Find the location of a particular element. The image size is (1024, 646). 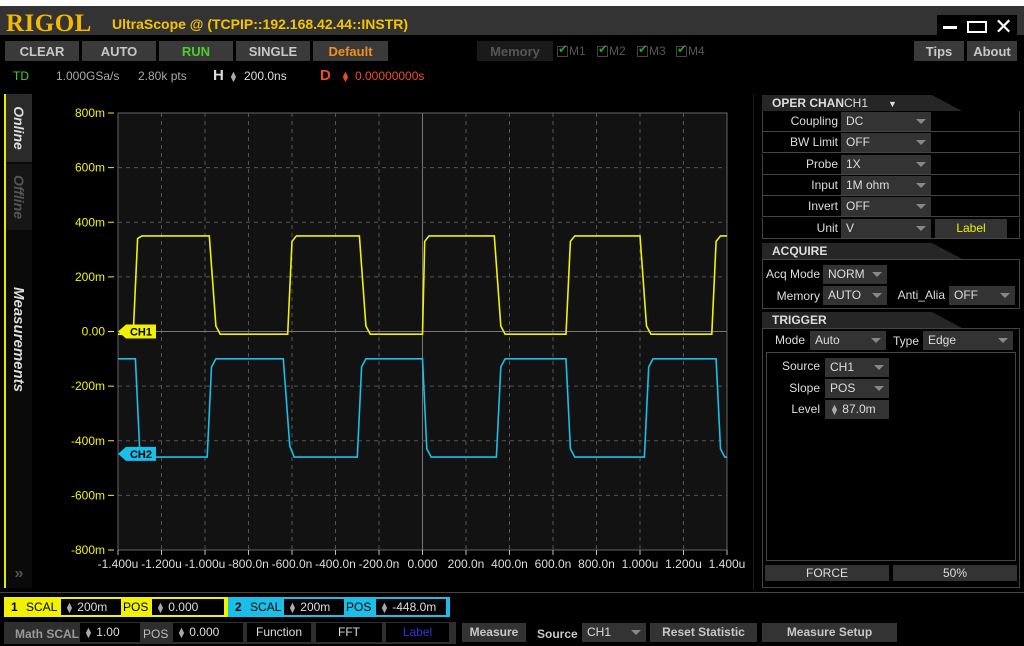

math-position-input: ▲ ▼ 0.000 is located at coordinates (208, 632).